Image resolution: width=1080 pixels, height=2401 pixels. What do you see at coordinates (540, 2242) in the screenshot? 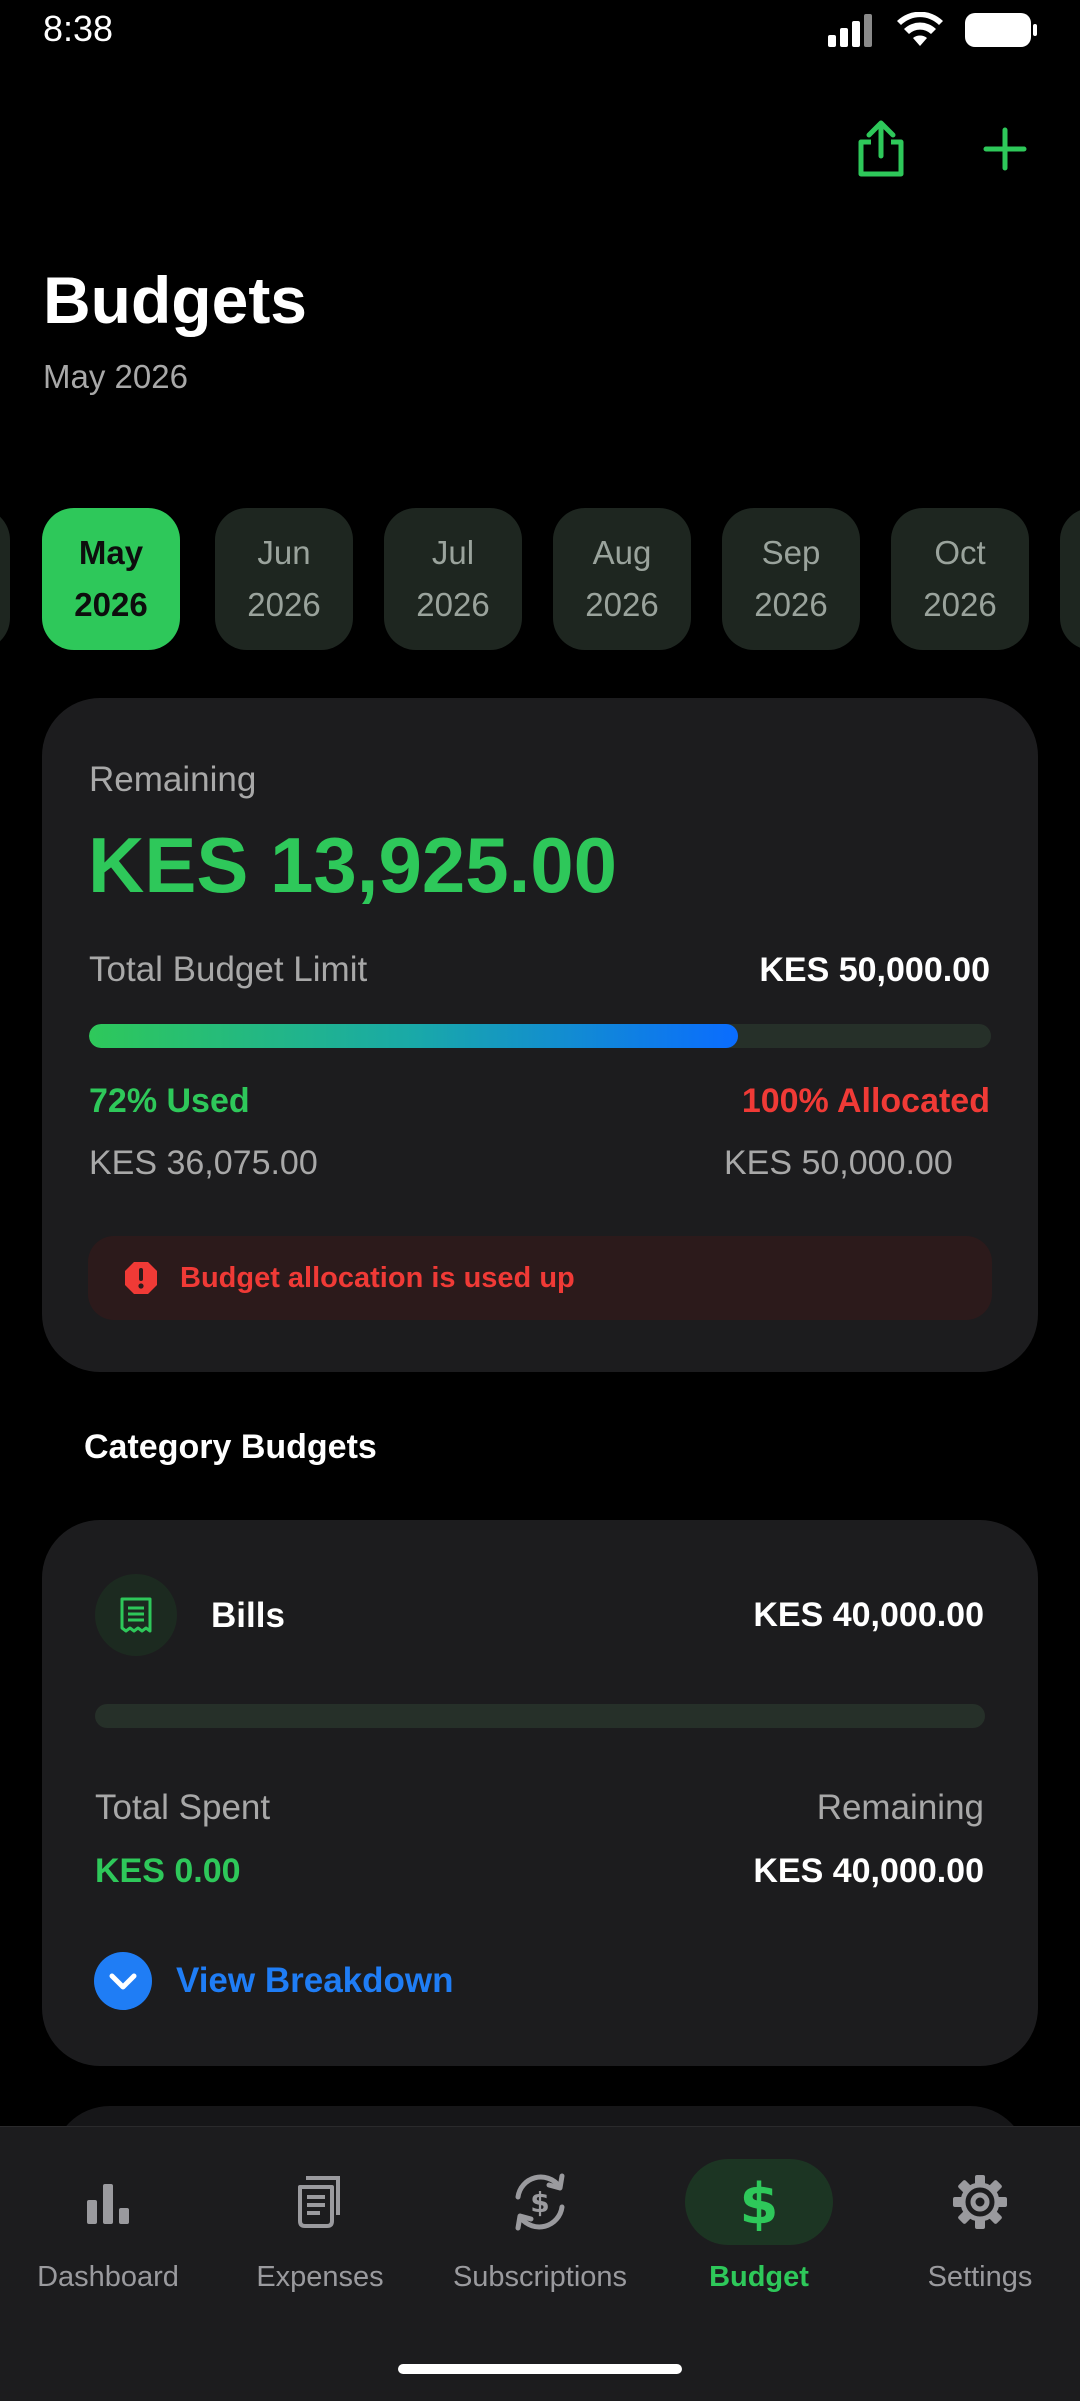
I see `nav-subscriptions: $ Subscriptions` at bounding box center [540, 2242].